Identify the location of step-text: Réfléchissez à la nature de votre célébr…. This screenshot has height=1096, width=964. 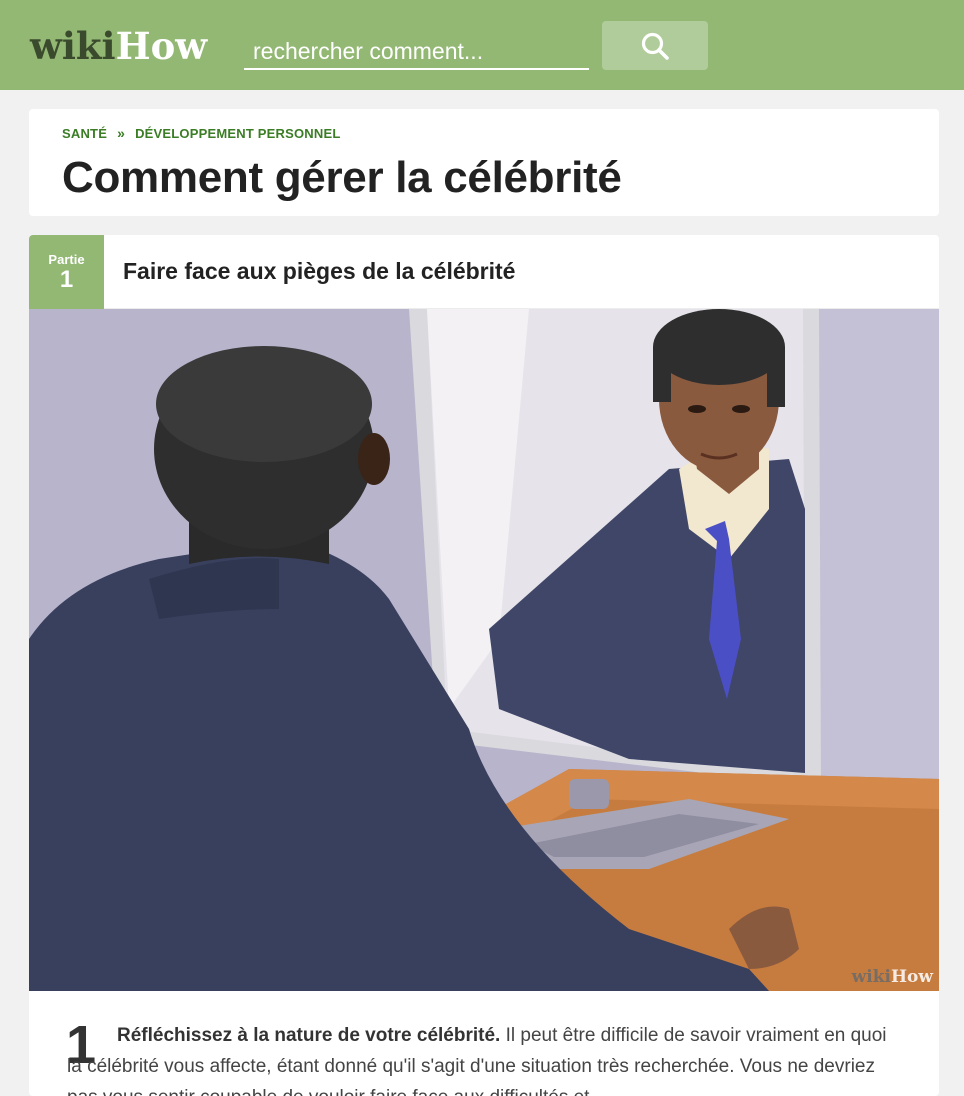
(477, 1058).